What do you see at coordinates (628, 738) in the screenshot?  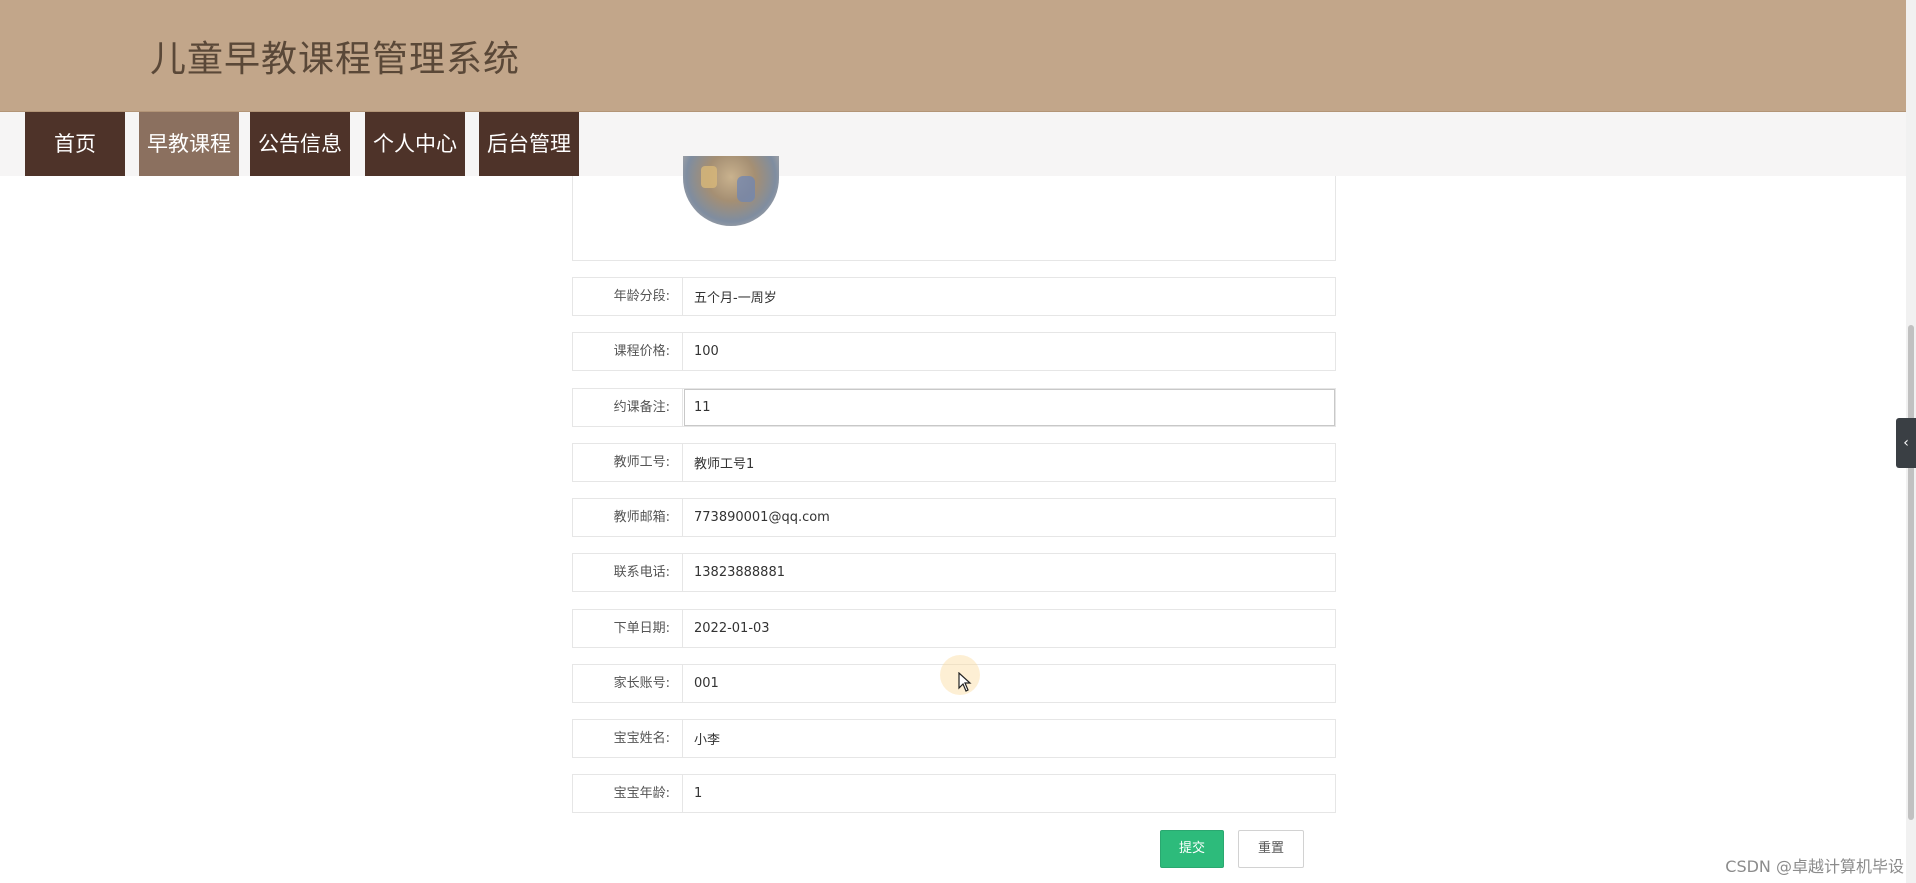 I see `baby-name-label: 宝宝姓名:` at bounding box center [628, 738].